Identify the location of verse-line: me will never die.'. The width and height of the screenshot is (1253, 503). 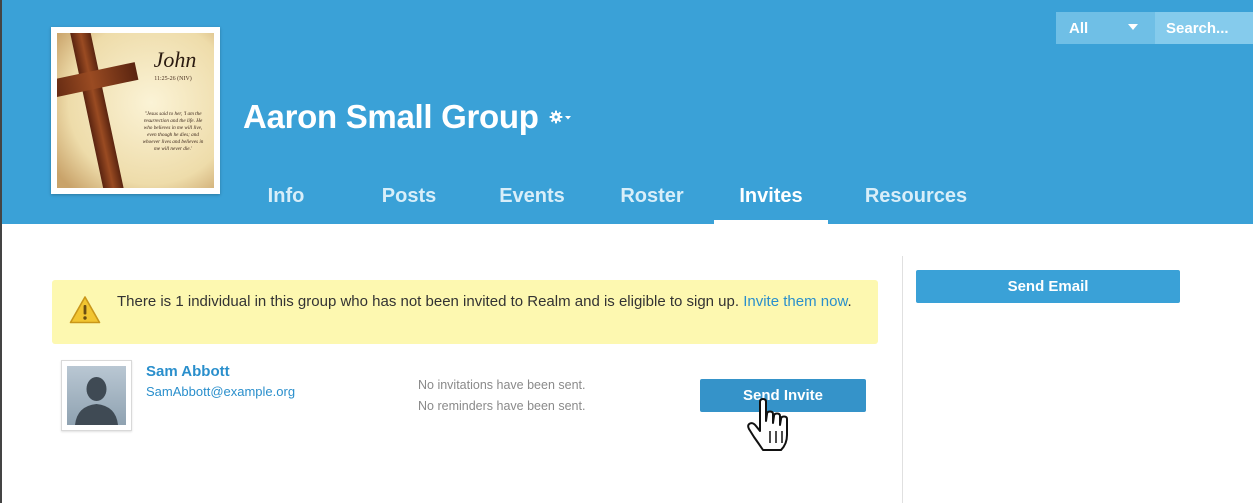
(173, 149).